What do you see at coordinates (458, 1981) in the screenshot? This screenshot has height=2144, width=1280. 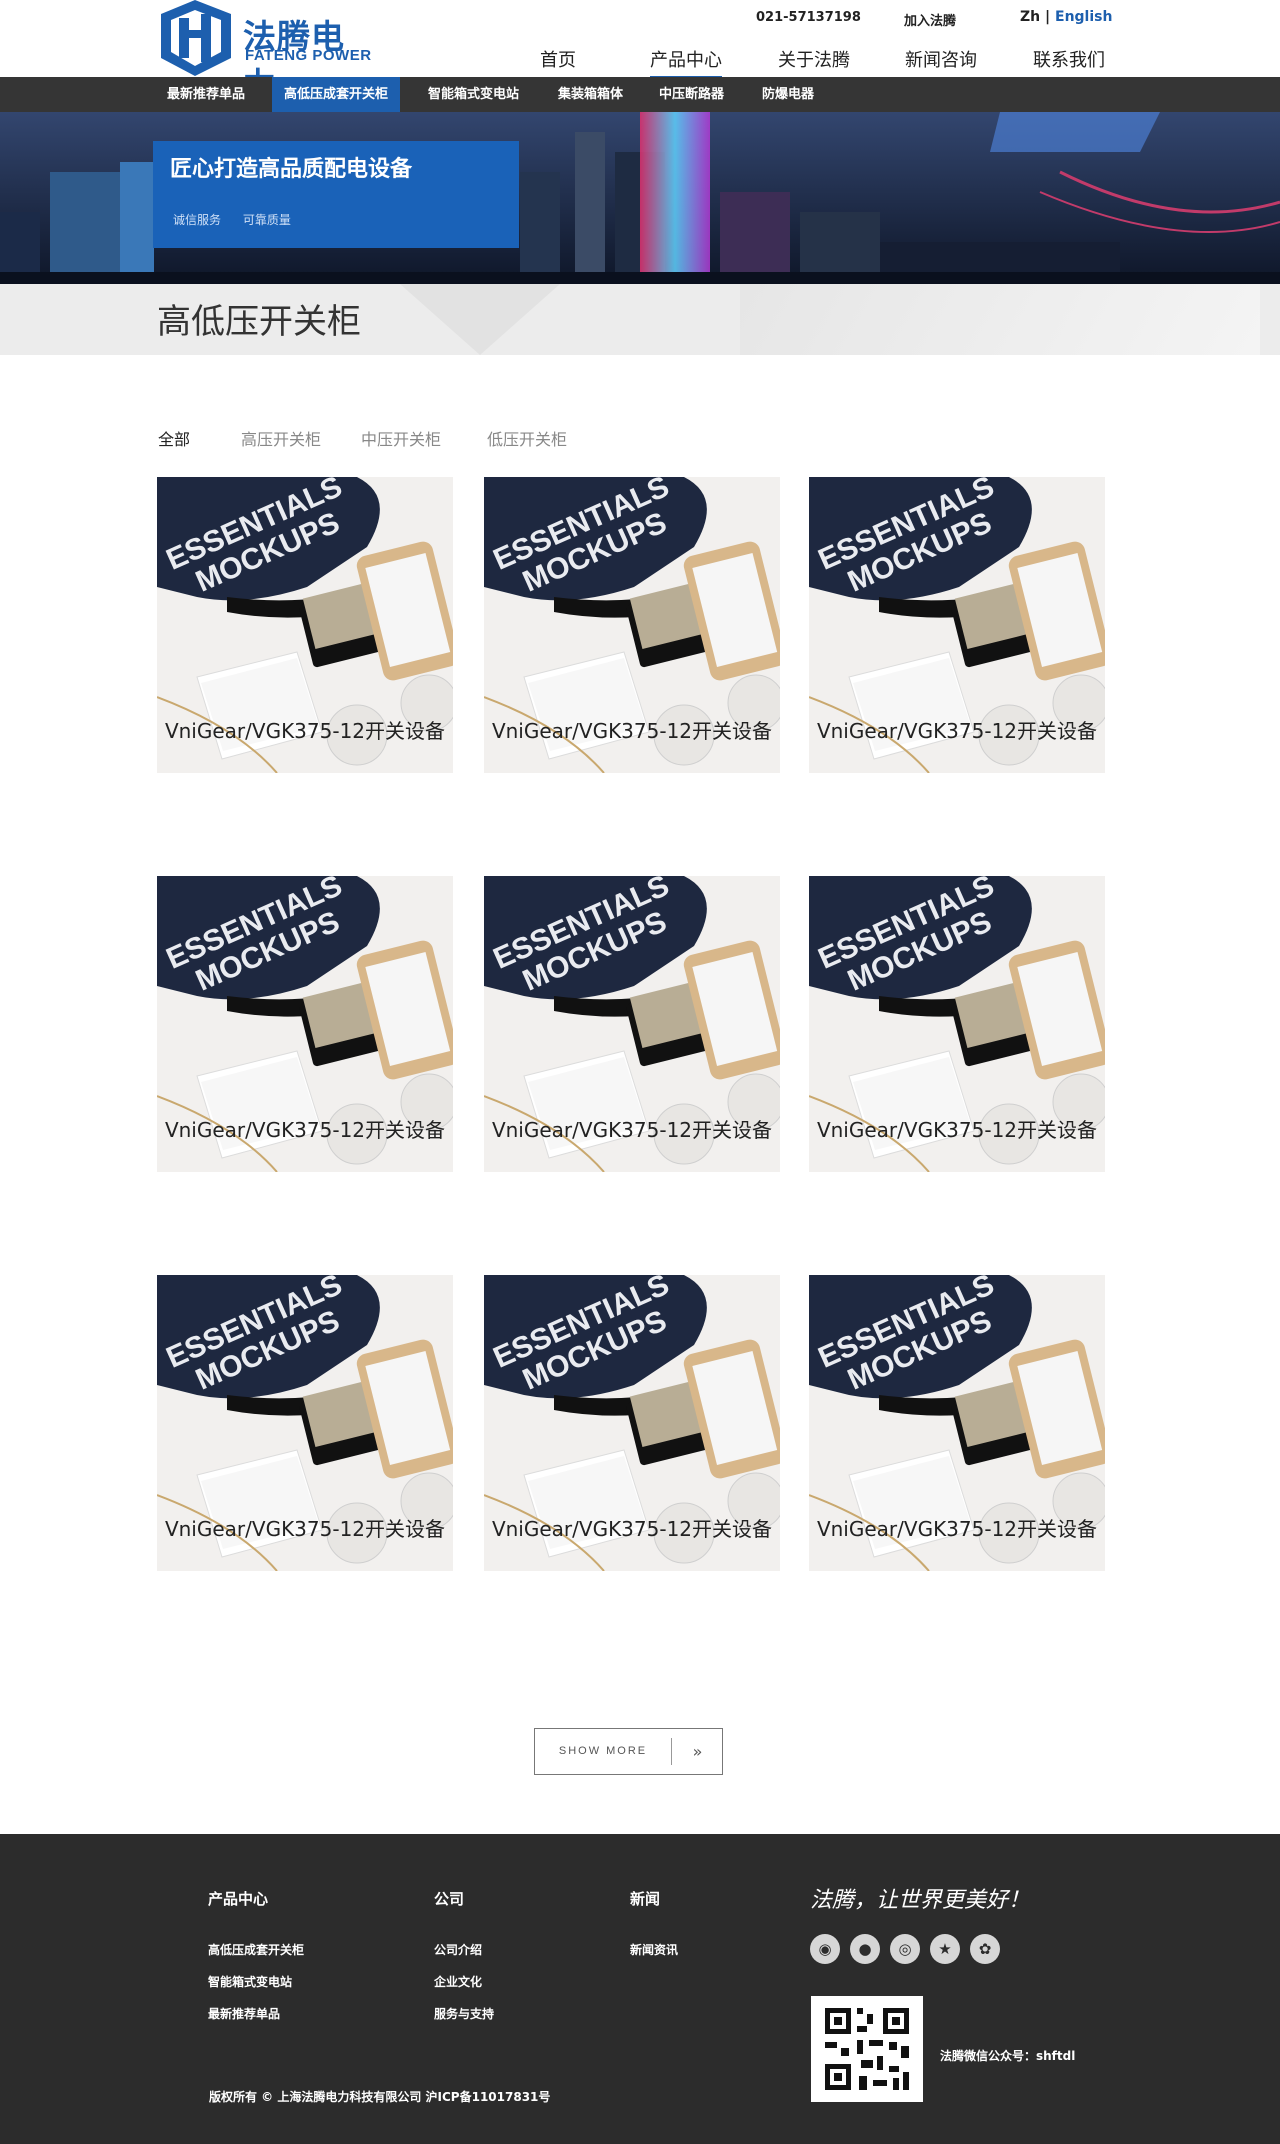 I see `footer-link: 企业文化` at bounding box center [458, 1981].